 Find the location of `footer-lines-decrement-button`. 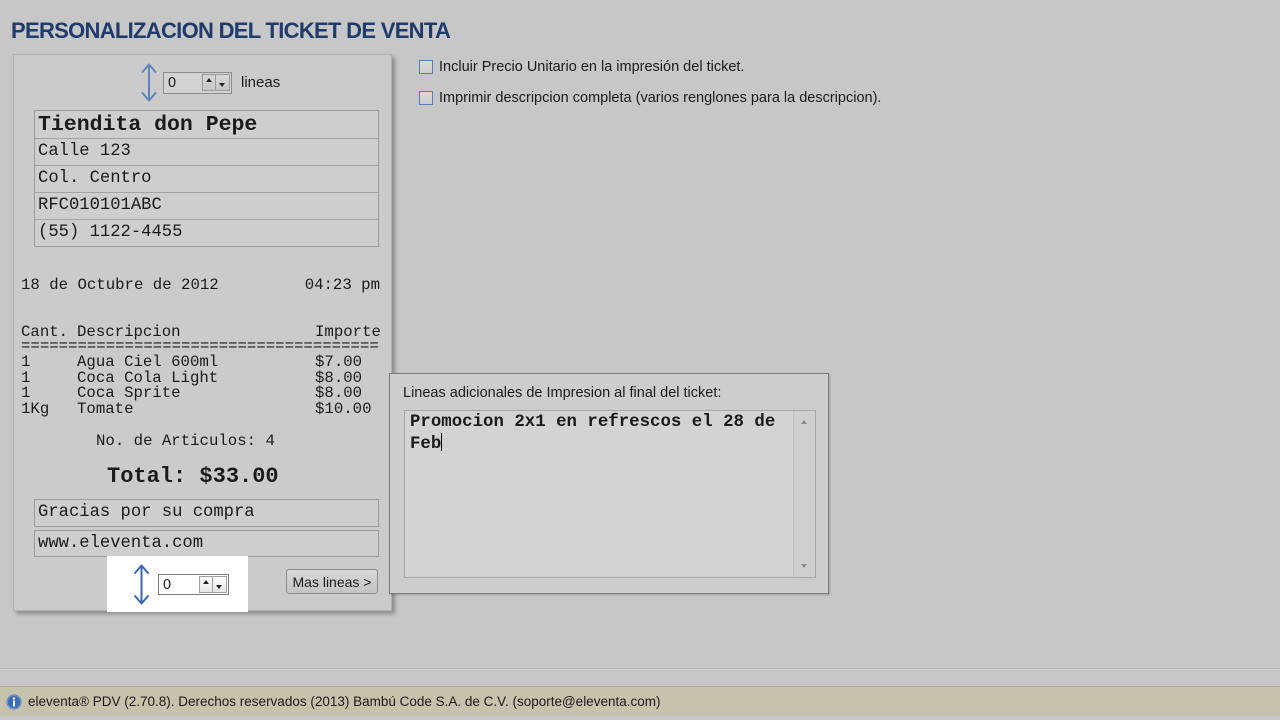

footer-lines-decrement-button is located at coordinates (220, 584).